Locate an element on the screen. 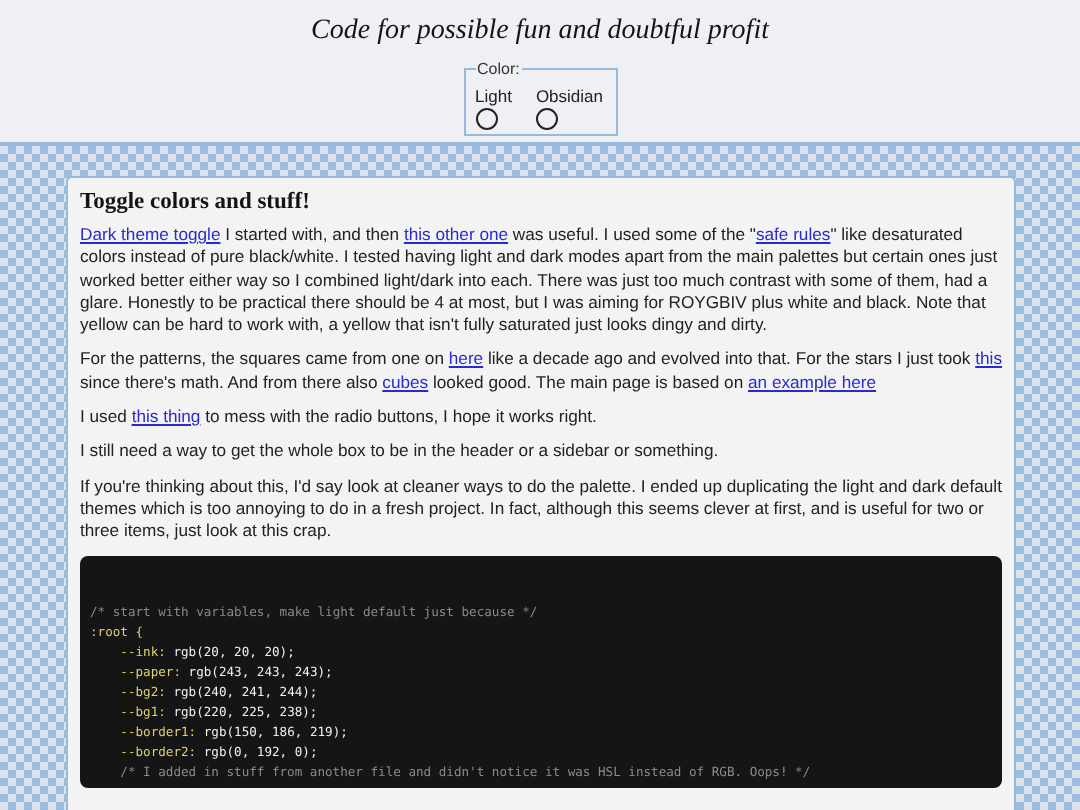  paragraph: I still need a way to get the whole box to be in the header or a sidebar or something. is located at coordinates (400, 452).